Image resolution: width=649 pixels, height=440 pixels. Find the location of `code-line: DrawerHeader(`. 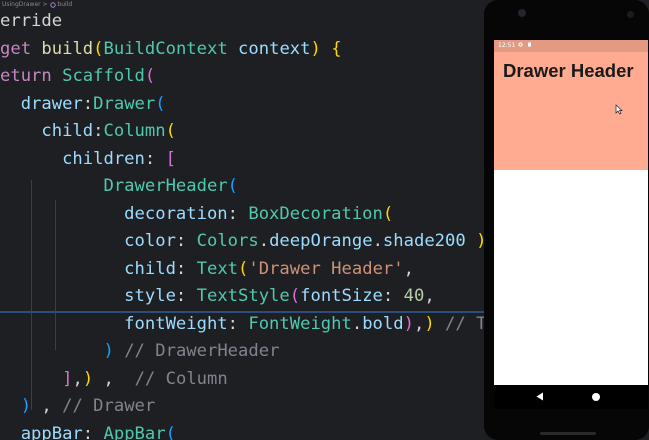

code-line: DrawerHeader( is located at coordinates (119, 186).